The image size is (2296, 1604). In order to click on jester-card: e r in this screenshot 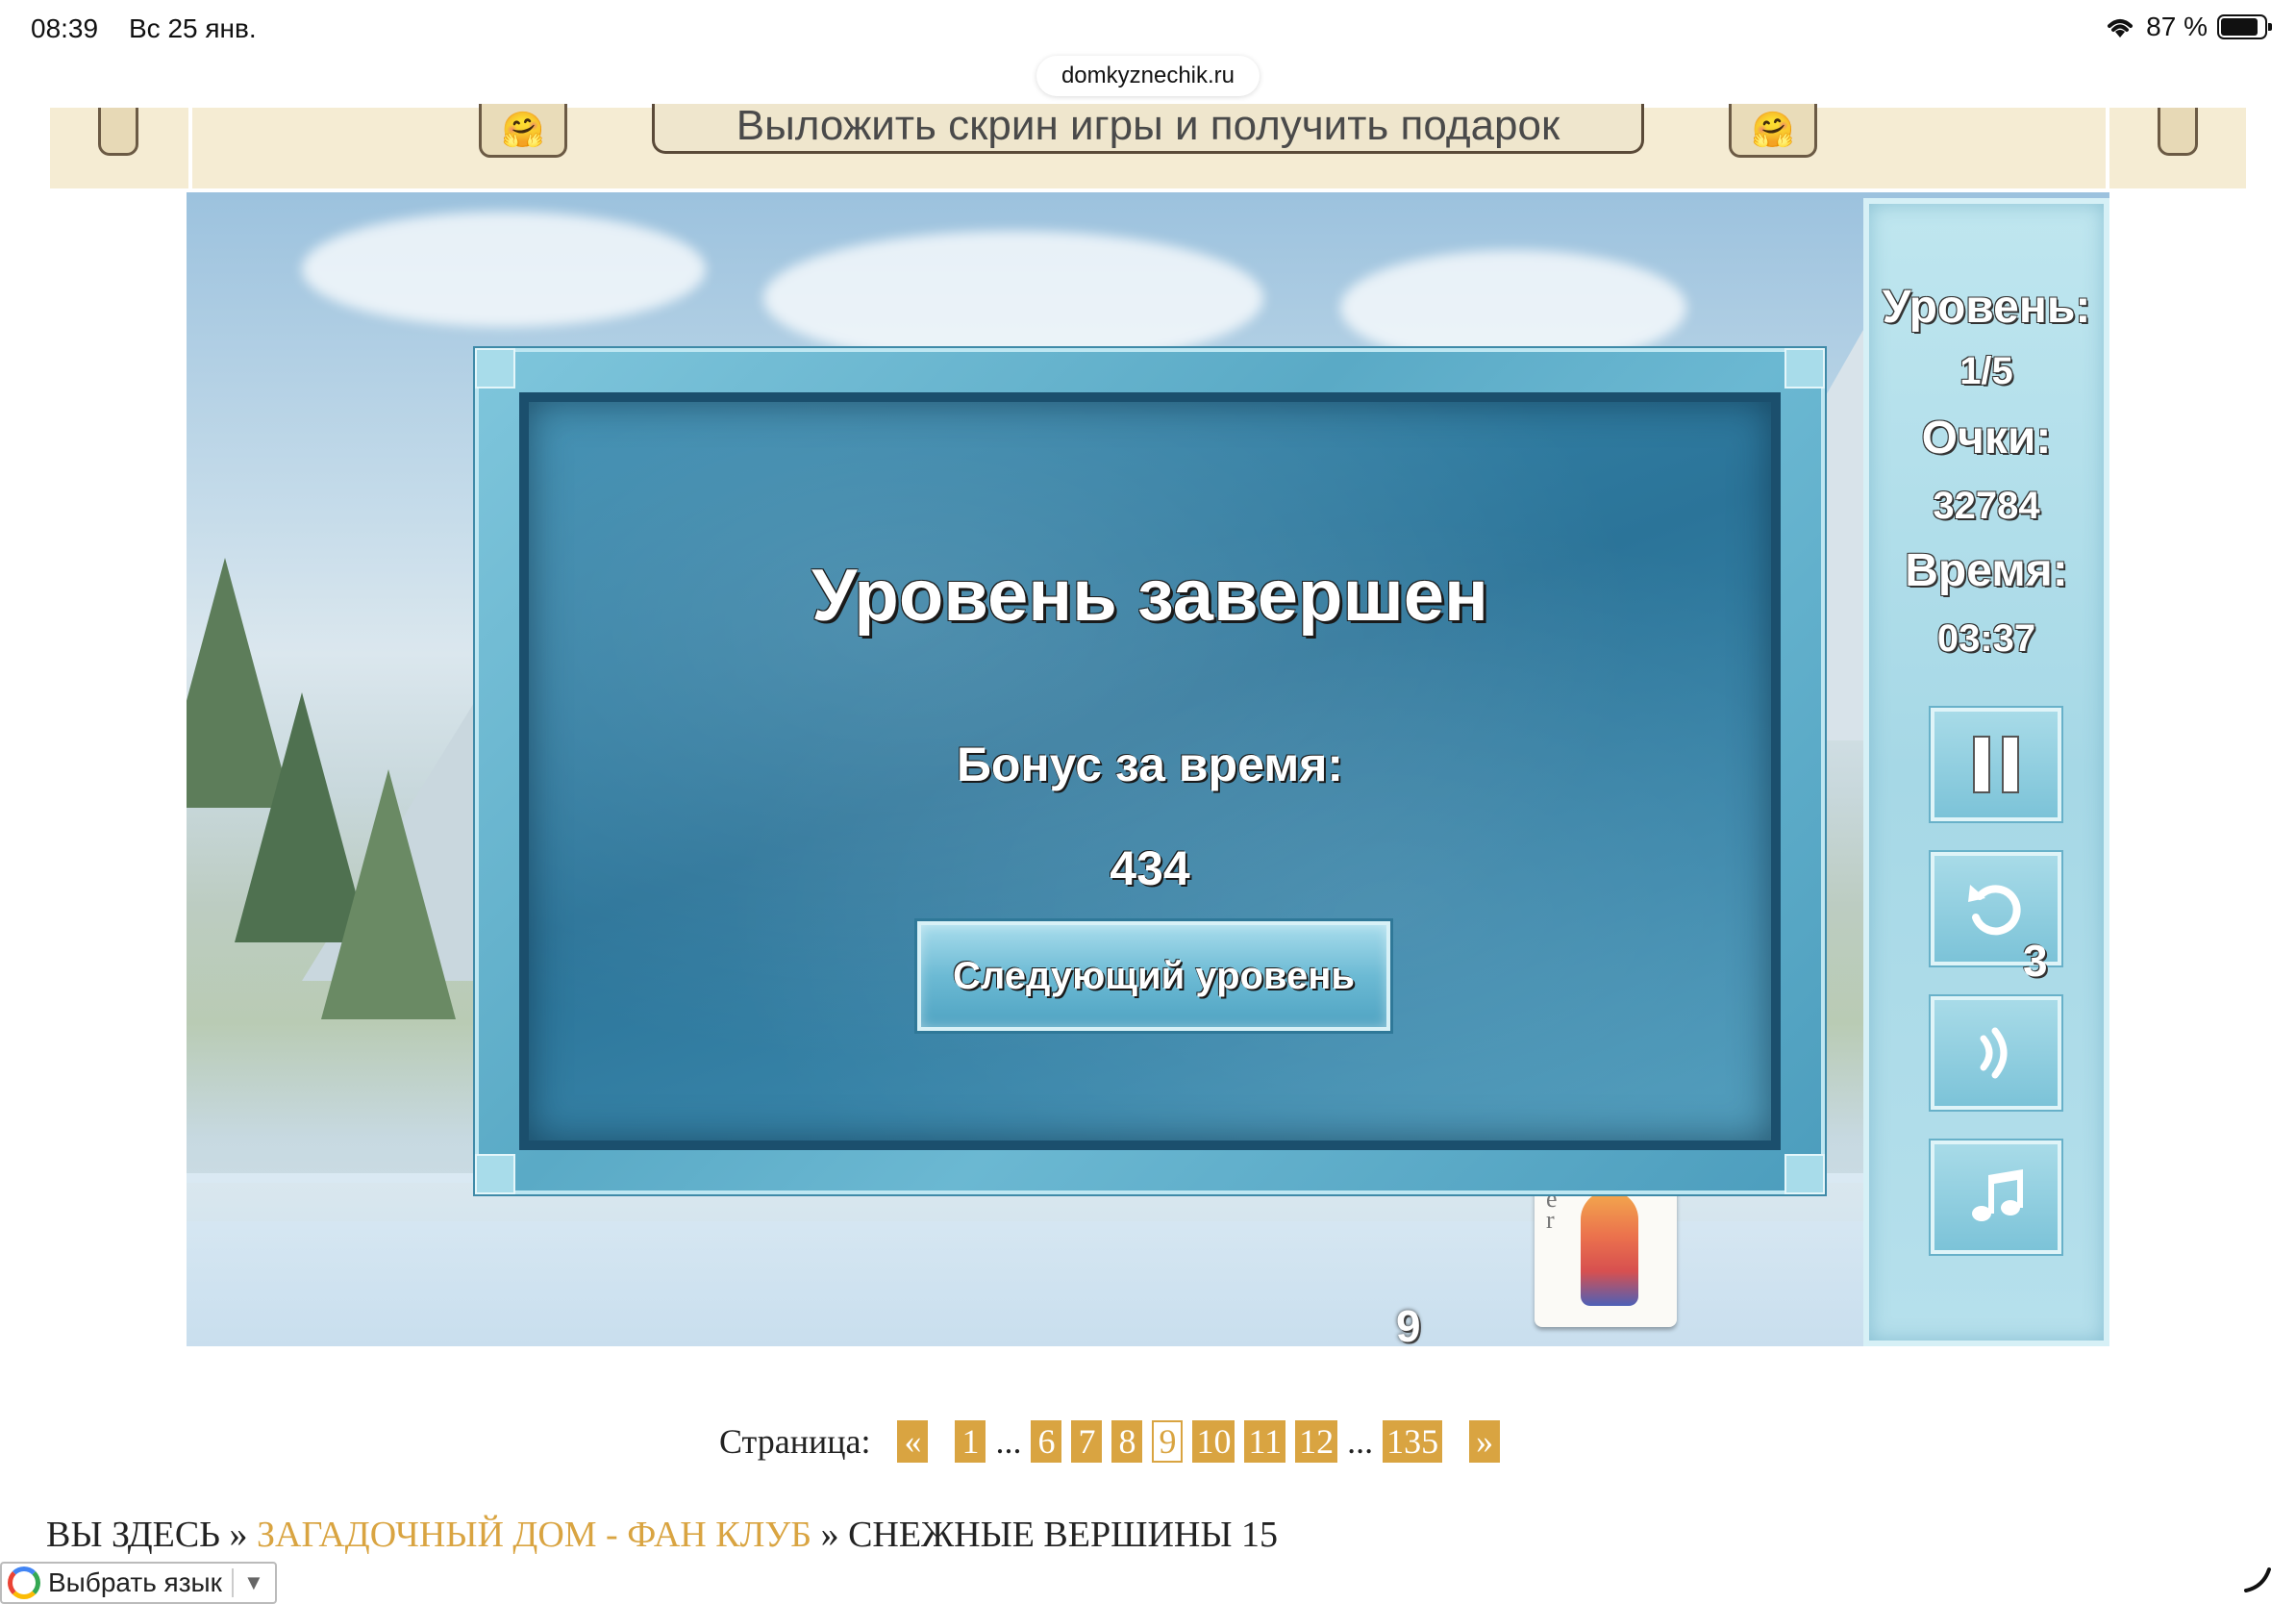, I will do `click(1606, 1255)`.